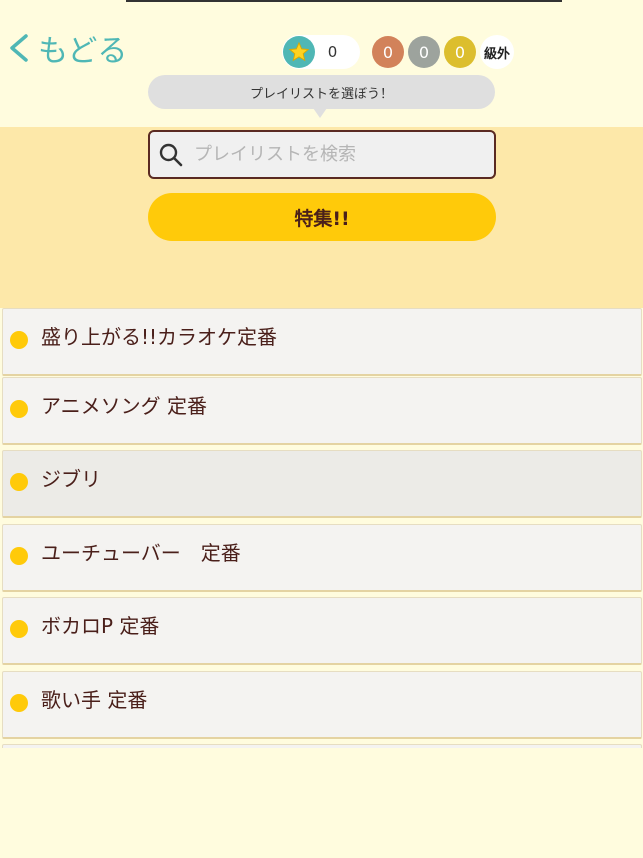 Image resolution: width=643 pixels, height=858 pixels. What do you see at coordinates (344, 1) in the screenshot?
I see `top-divider` at bounding box center [344, 1].